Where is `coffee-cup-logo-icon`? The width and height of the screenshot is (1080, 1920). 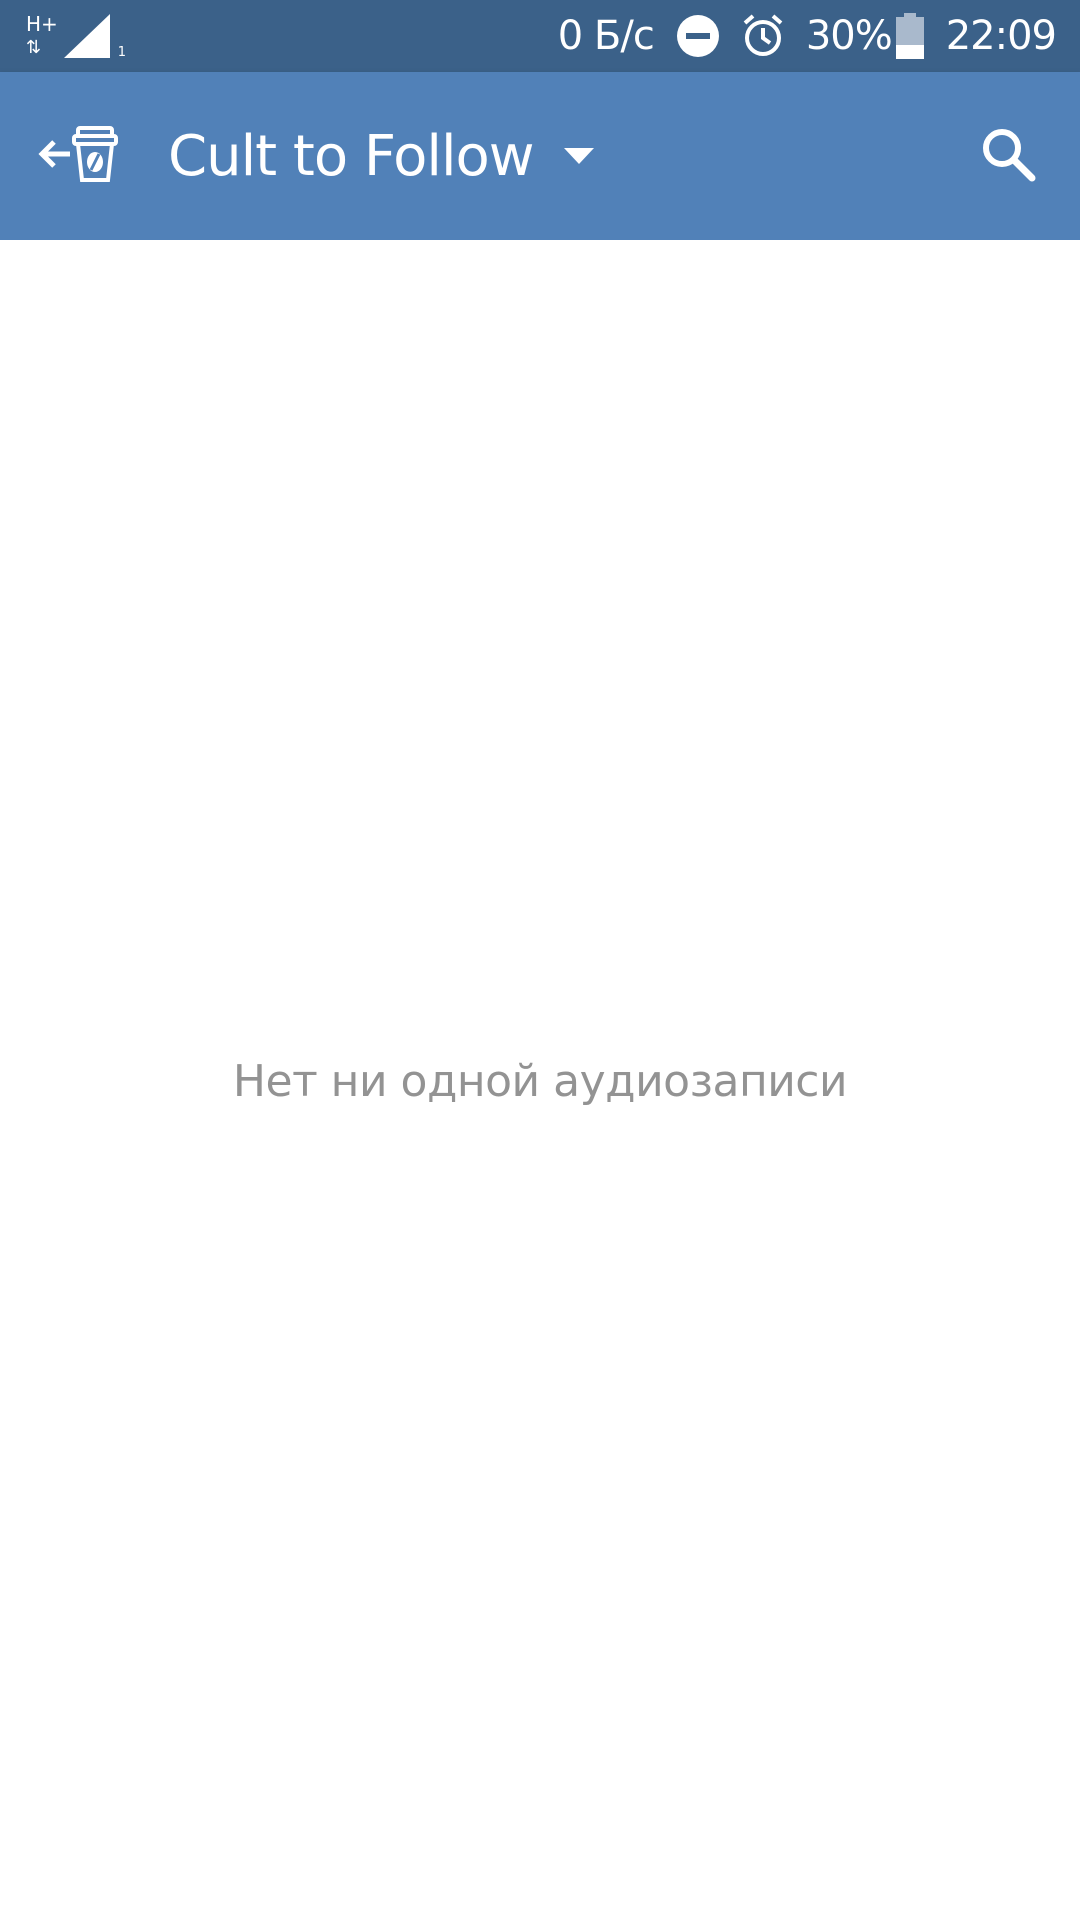
coffee-cup-logo-icon is located at coordinates (95, 156).